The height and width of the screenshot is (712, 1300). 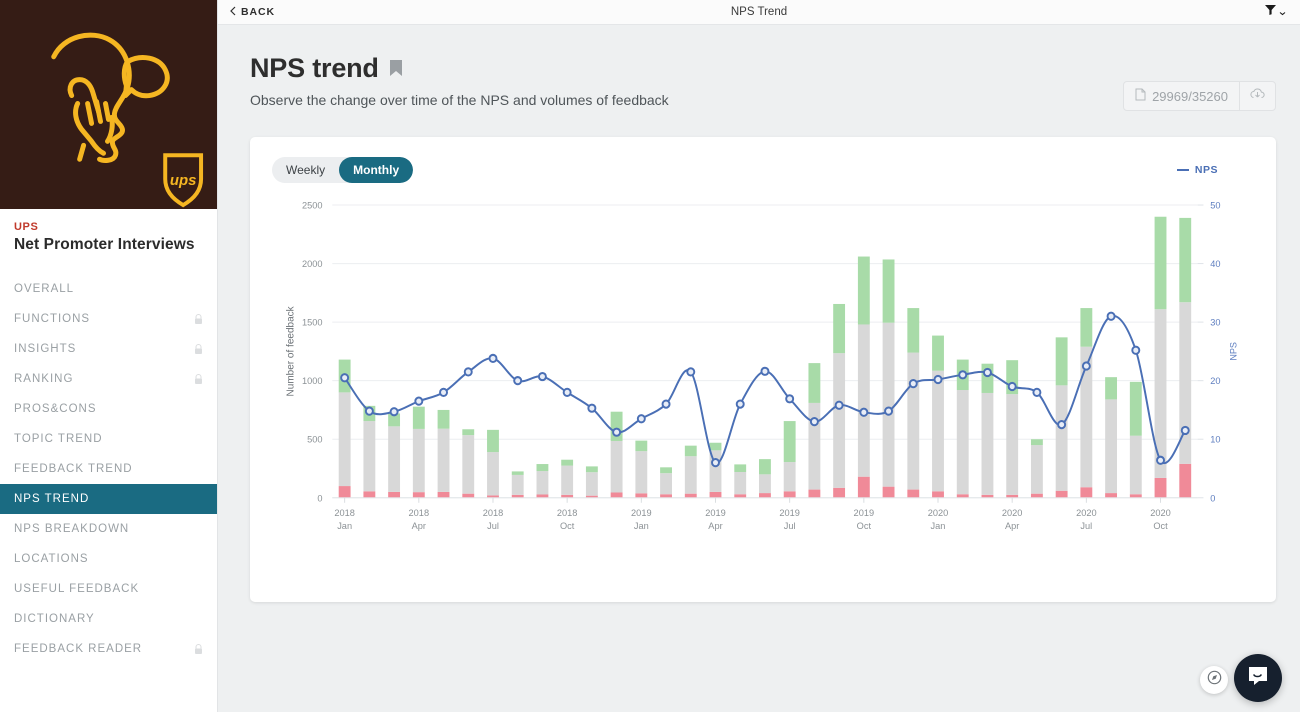 What do you see at coordinates (258, 12) in the screenshot?
I see `back-label: BACK` at bounding box center [258, 12].